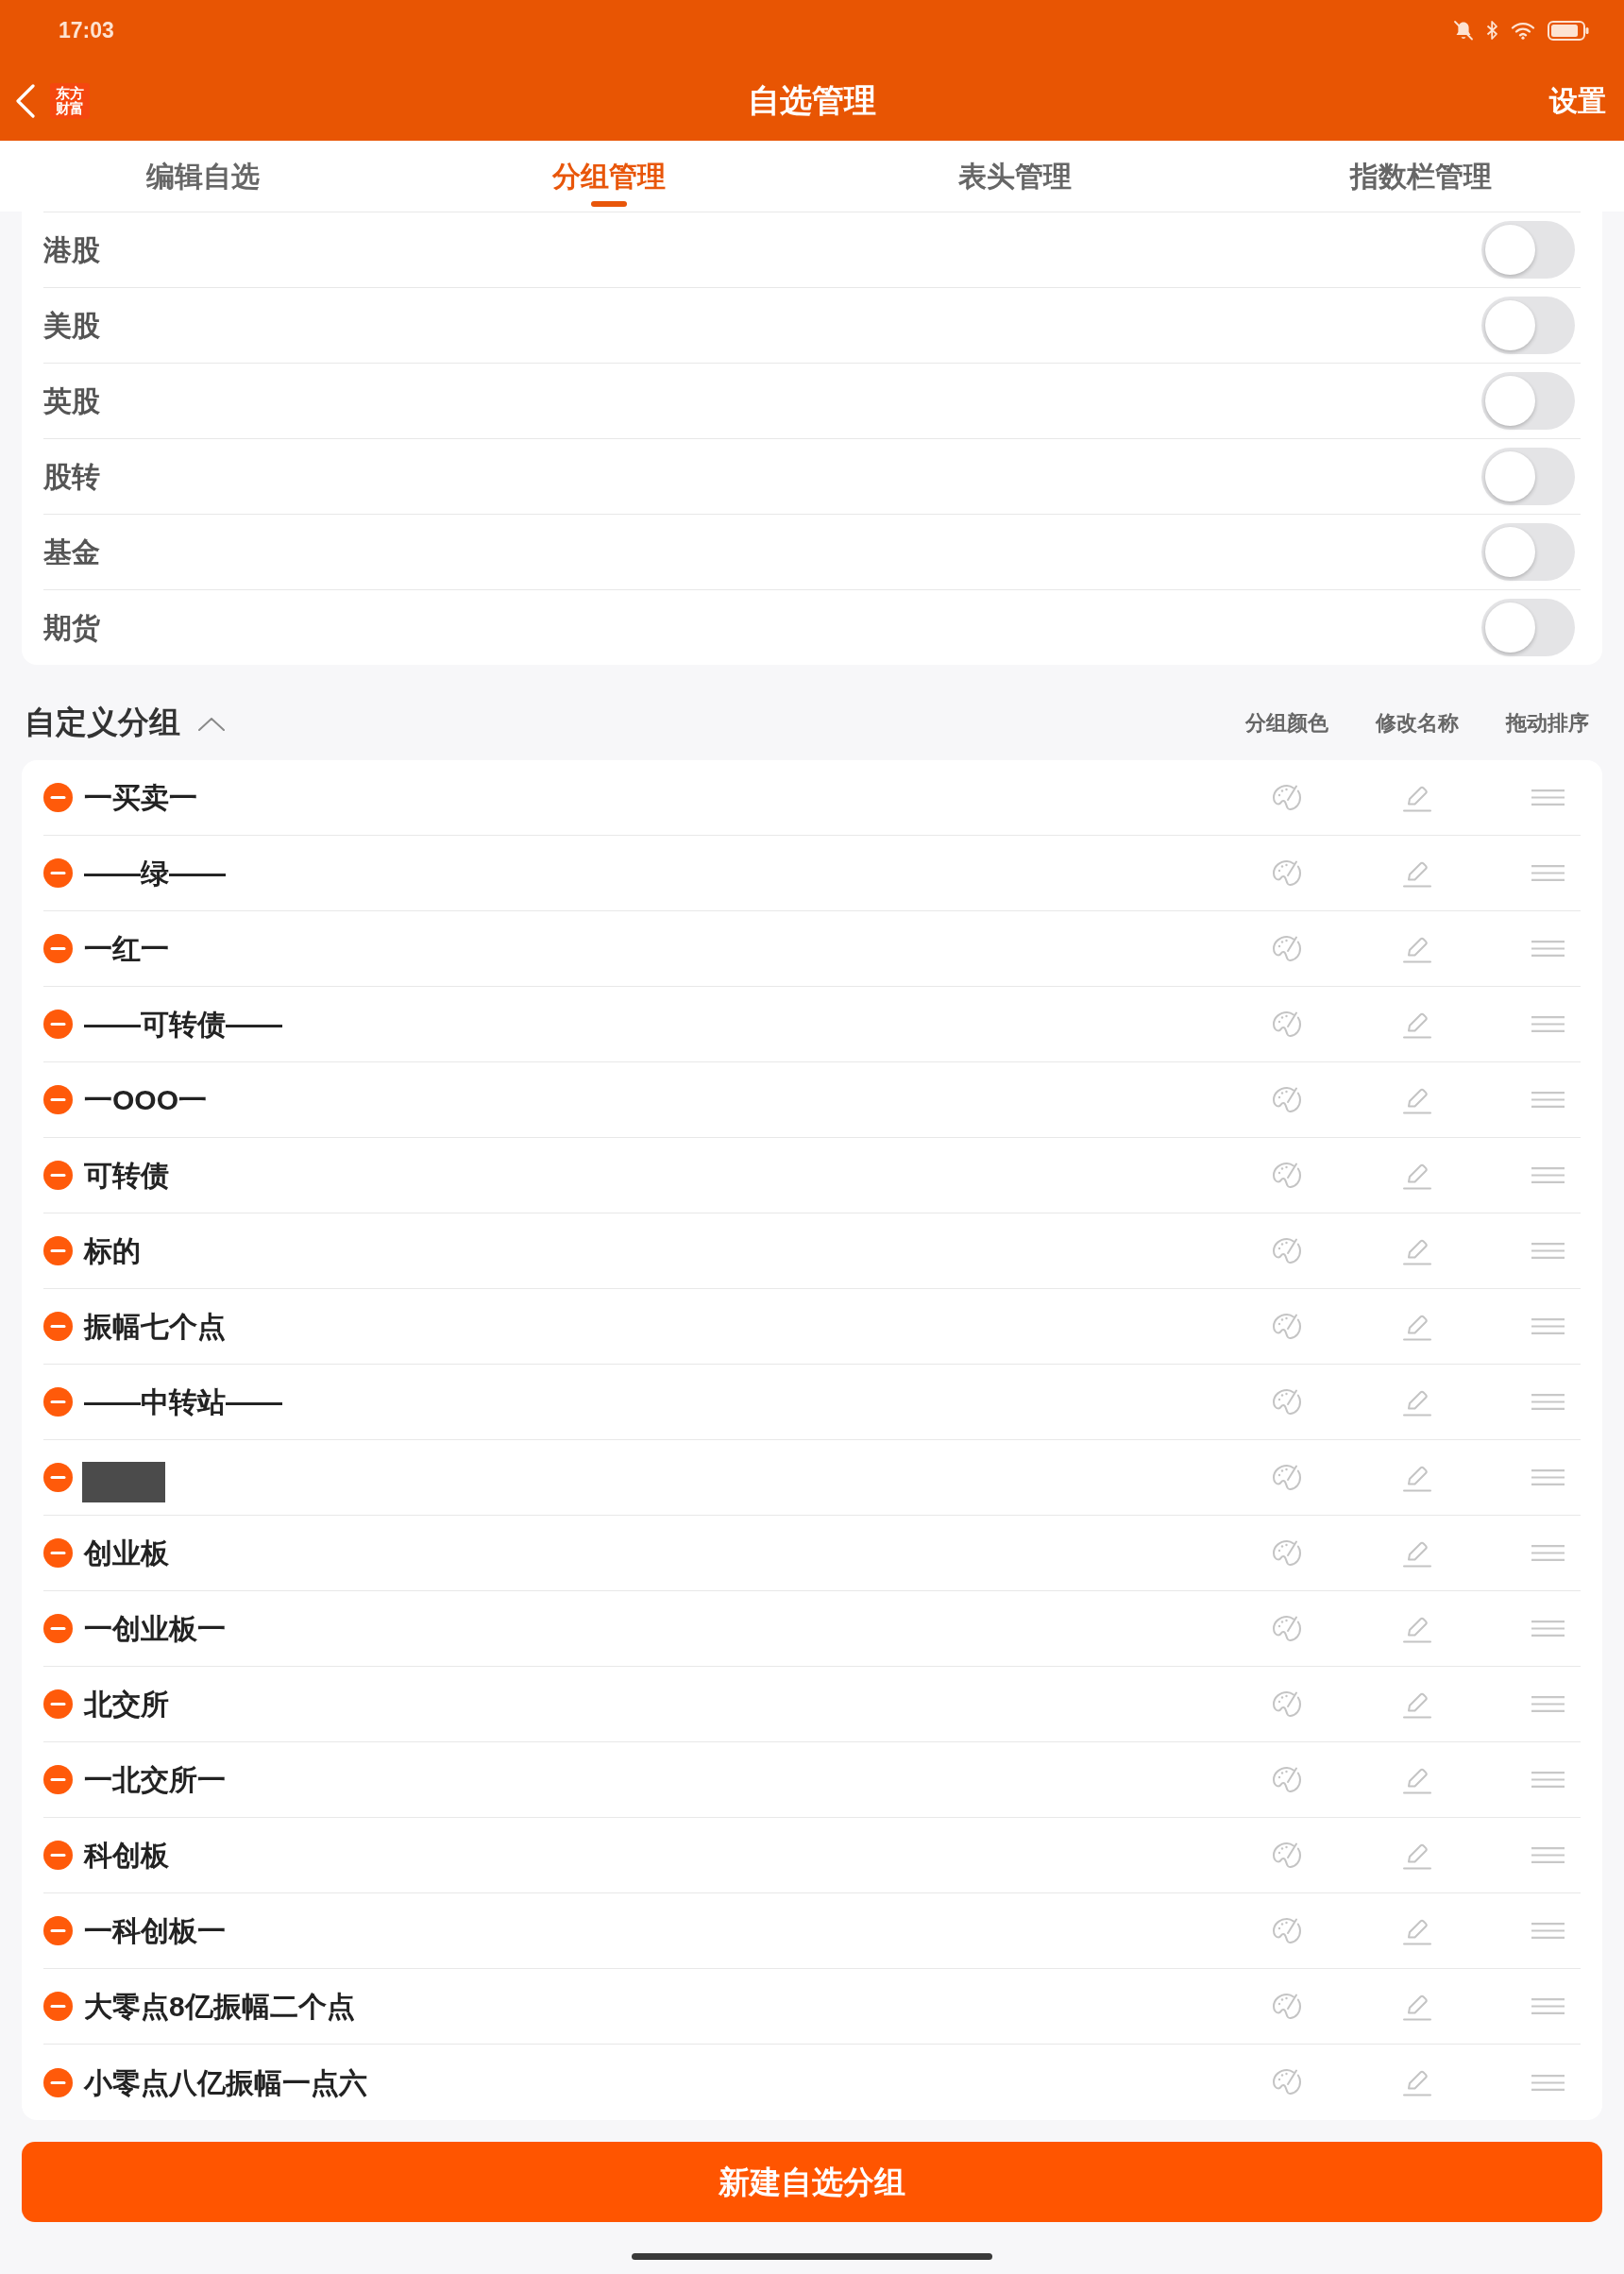 The height and width of the screenshot is (2274, 1624). I want to click on bell-off-icon, so click(1463, 31).